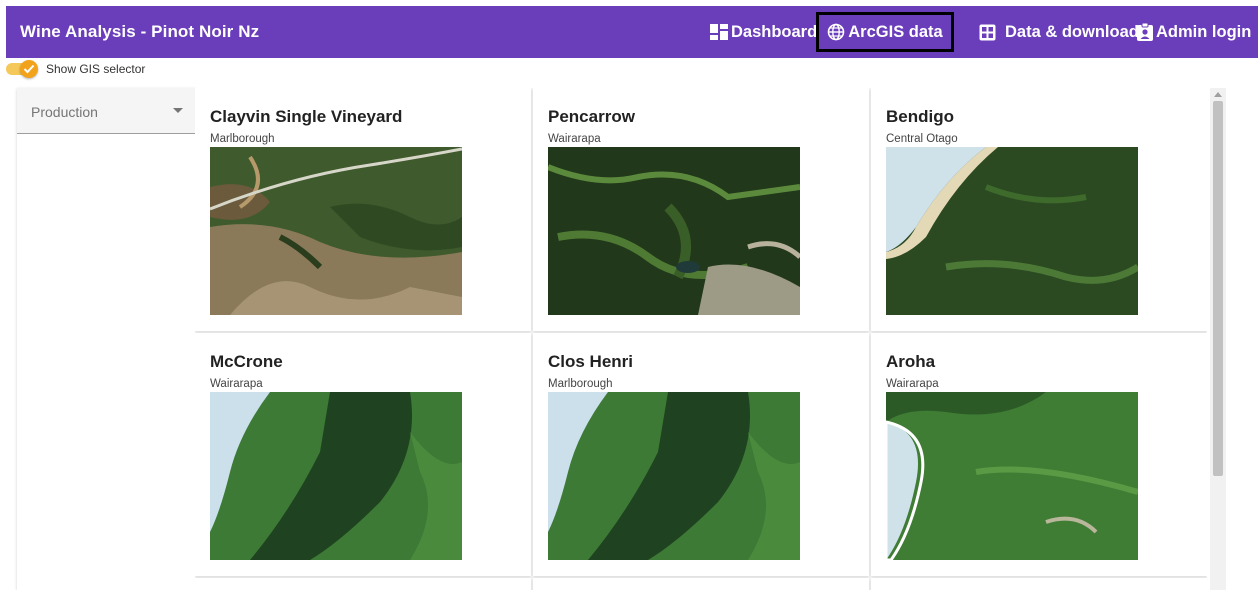  I want to click on dashboard-icon, so click(719, 32).